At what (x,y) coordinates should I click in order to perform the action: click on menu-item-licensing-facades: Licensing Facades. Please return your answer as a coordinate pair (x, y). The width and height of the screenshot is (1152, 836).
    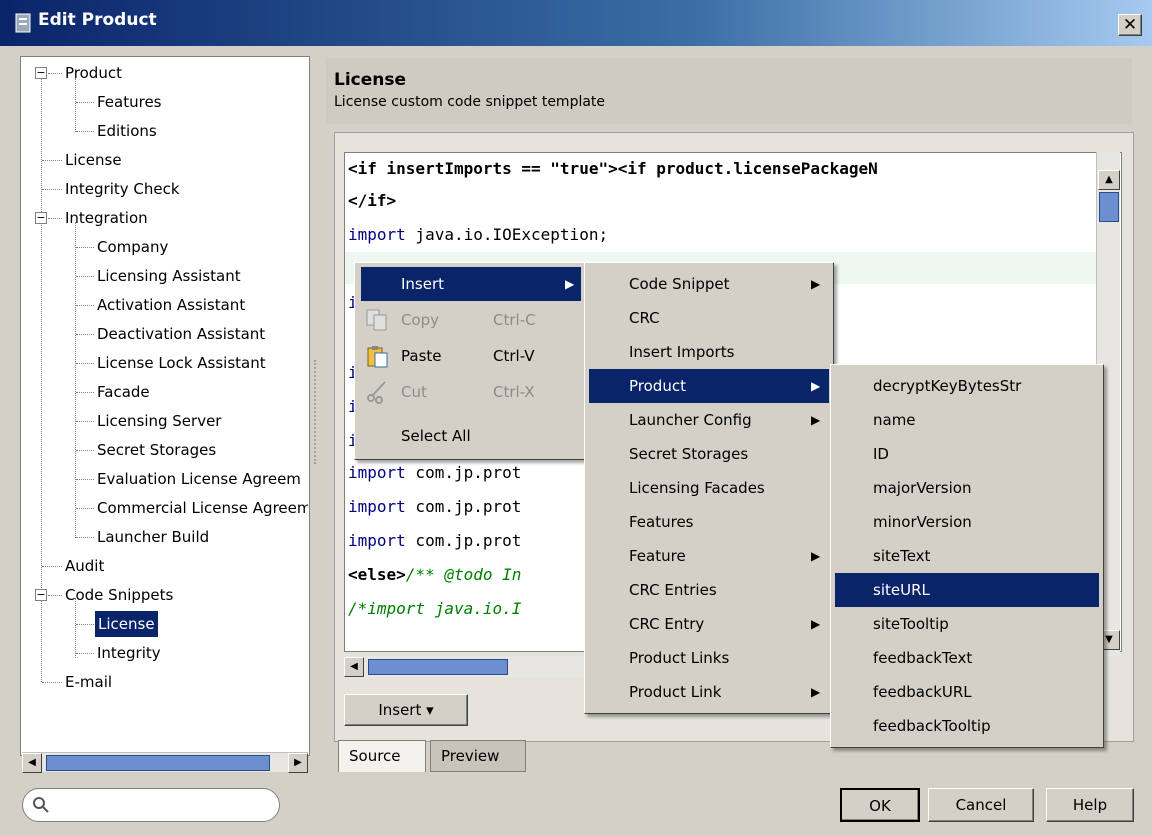
    Looking at the image, I should click on (709, 488).